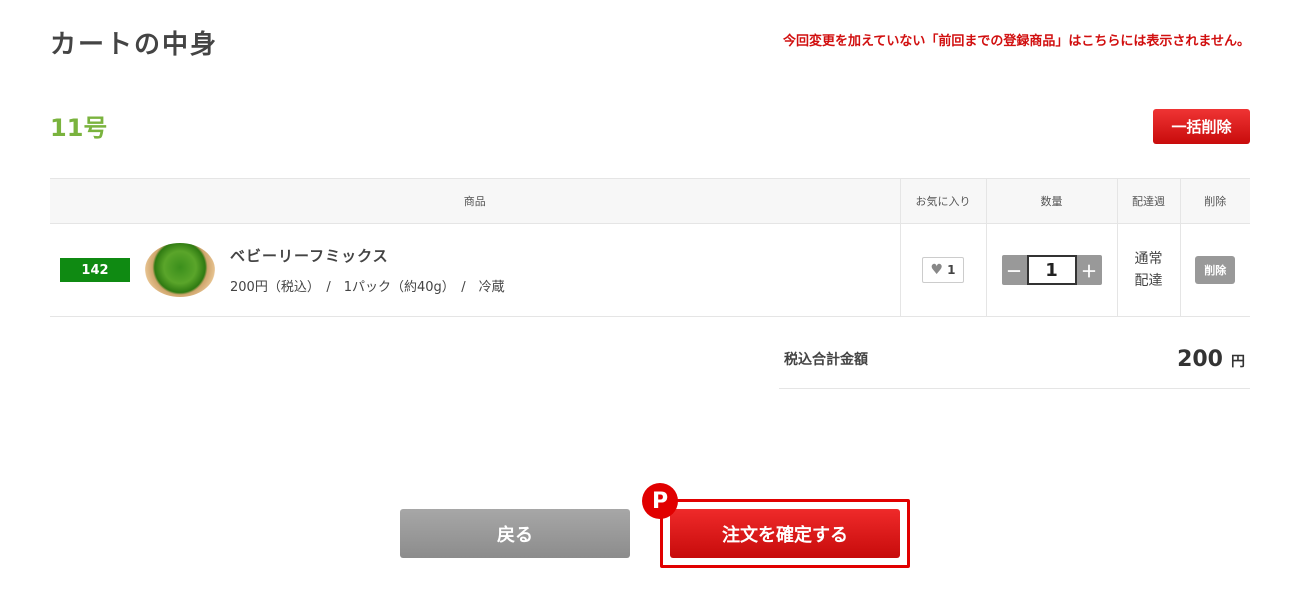 This screenshot has width=1300, height=600. Describe the element at coordinates (95, 270) in the screenshot. I see `product-code-badge: 142` at that location.